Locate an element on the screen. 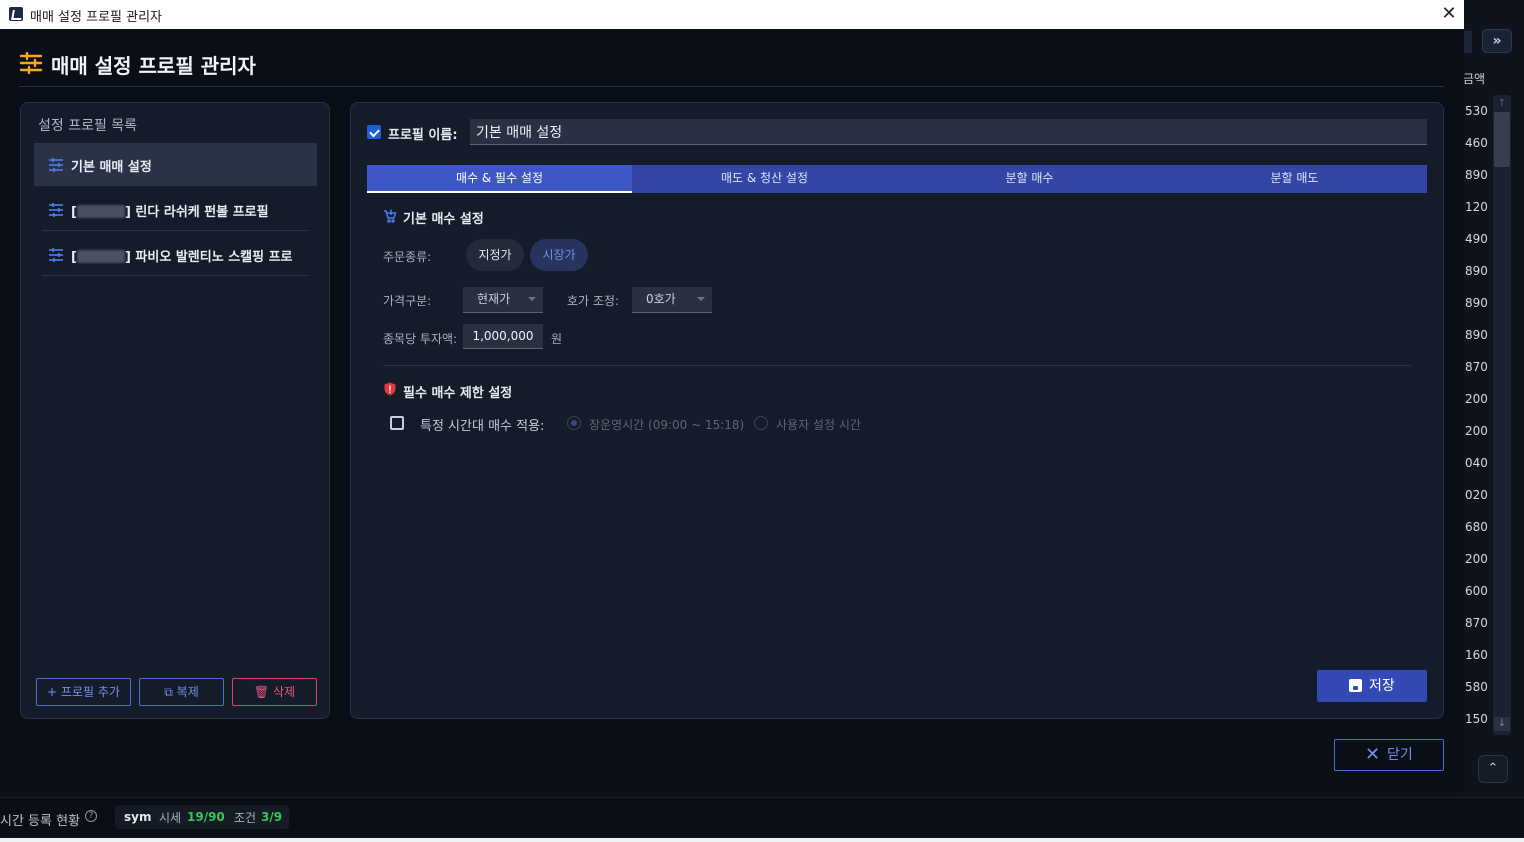 This screenshot has width=1524, height=842. amount-label: 종목당 투자액: is located at coordinates (420, 339).